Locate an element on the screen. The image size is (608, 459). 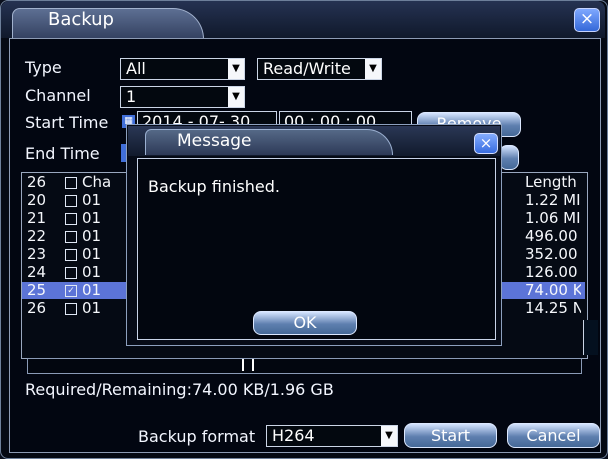
row-length: 352.00 is located at coordinates (551, 254).